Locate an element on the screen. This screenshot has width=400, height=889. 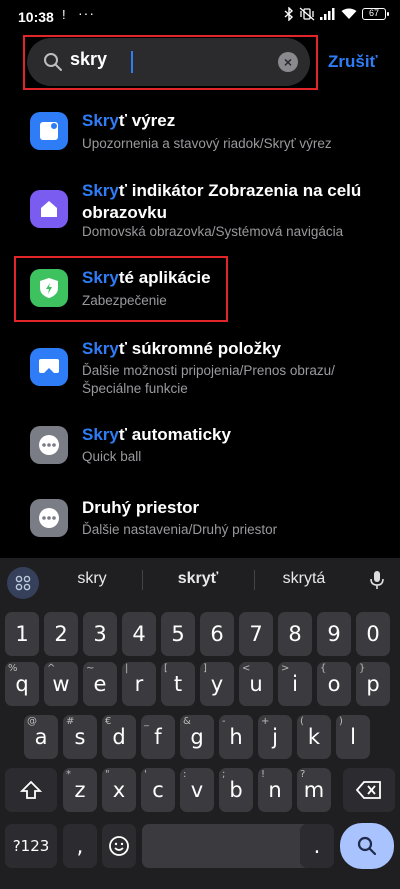
key-label: o is located at coordinates (334, 684).